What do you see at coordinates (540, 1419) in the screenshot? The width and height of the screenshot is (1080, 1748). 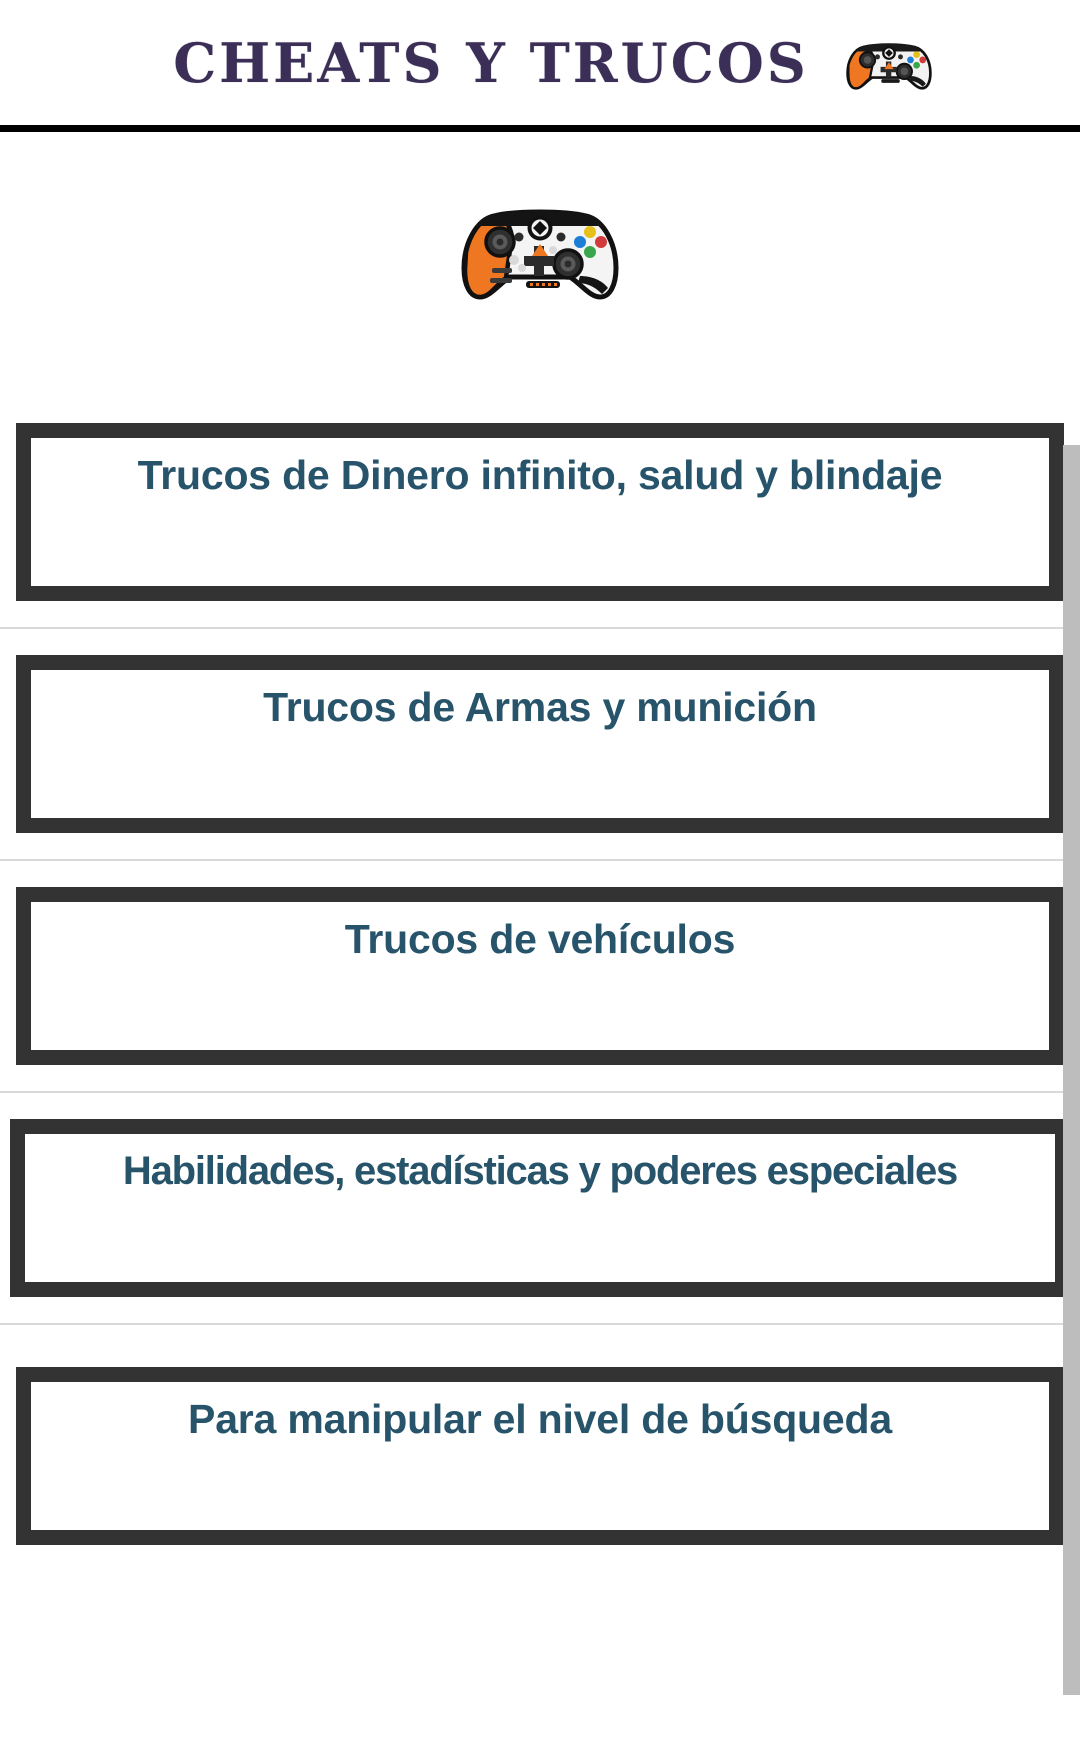 I see `cheat-card-label: Para manipular el nivel de búsqueda` at bounding box center [540, 1419].